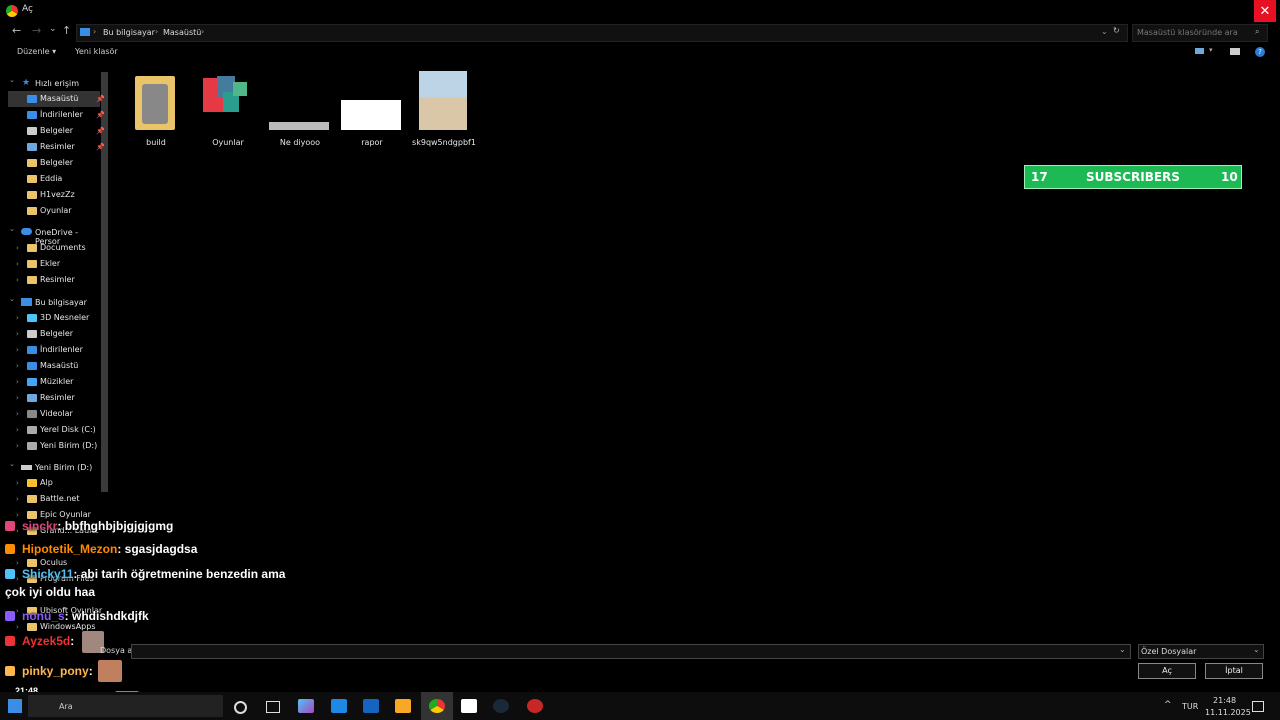 Image resolution: width=1280 pixels, height=720 pixels. I want to click on sidebar-item-videos: › Videolar, so click(54, 414).